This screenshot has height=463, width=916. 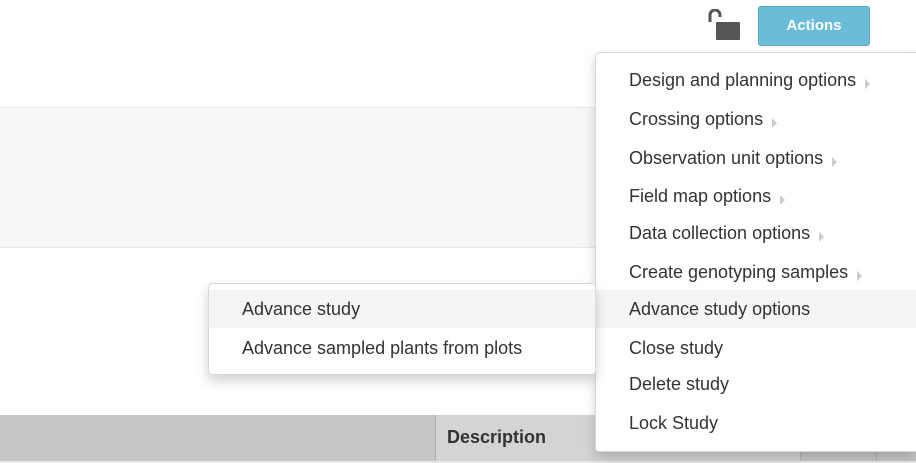 I want to click on menu-item-label: Crossing options, so click(x=696, y=119).